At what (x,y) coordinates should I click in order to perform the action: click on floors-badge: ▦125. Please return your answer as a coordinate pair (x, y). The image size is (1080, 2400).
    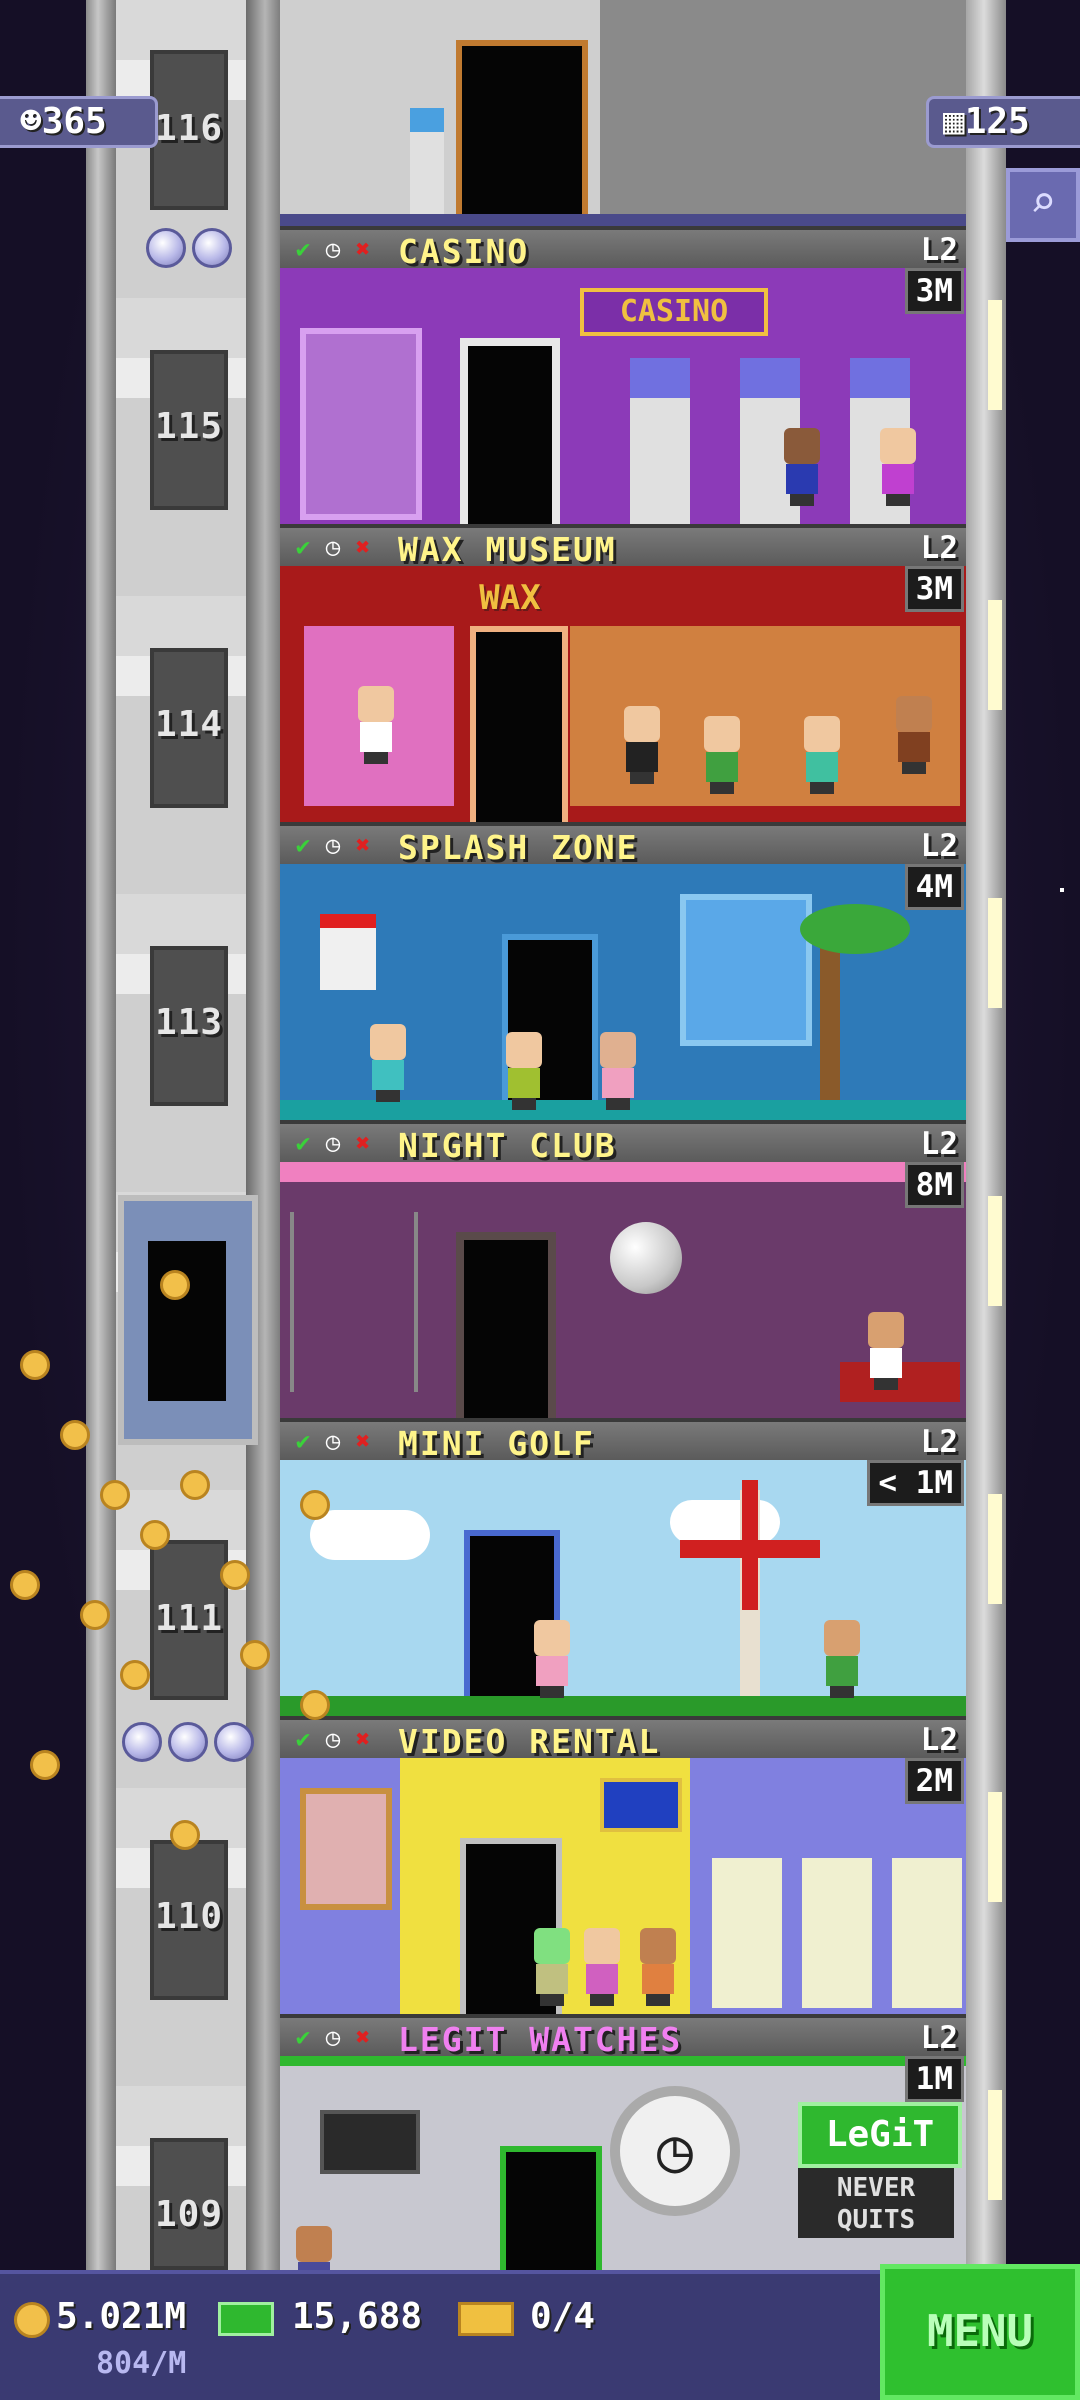
    Looking at the image, I should click on (1003, 122).